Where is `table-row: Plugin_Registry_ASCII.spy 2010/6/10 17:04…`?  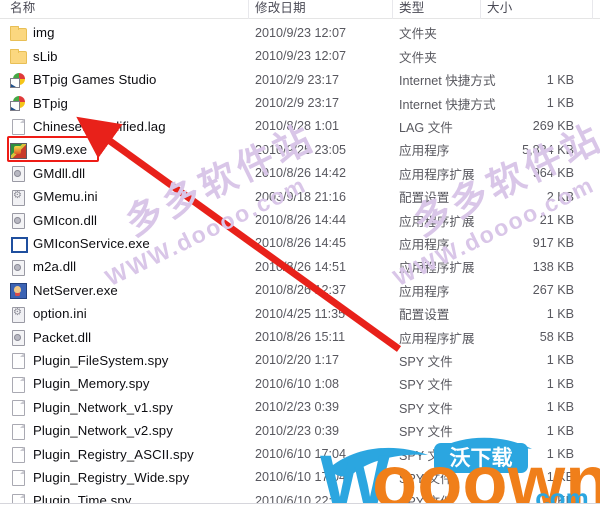 table-row: Plugin_Registry_ASCII.spy 2010/6/10 17:04… is located at coordinates (300, 453).